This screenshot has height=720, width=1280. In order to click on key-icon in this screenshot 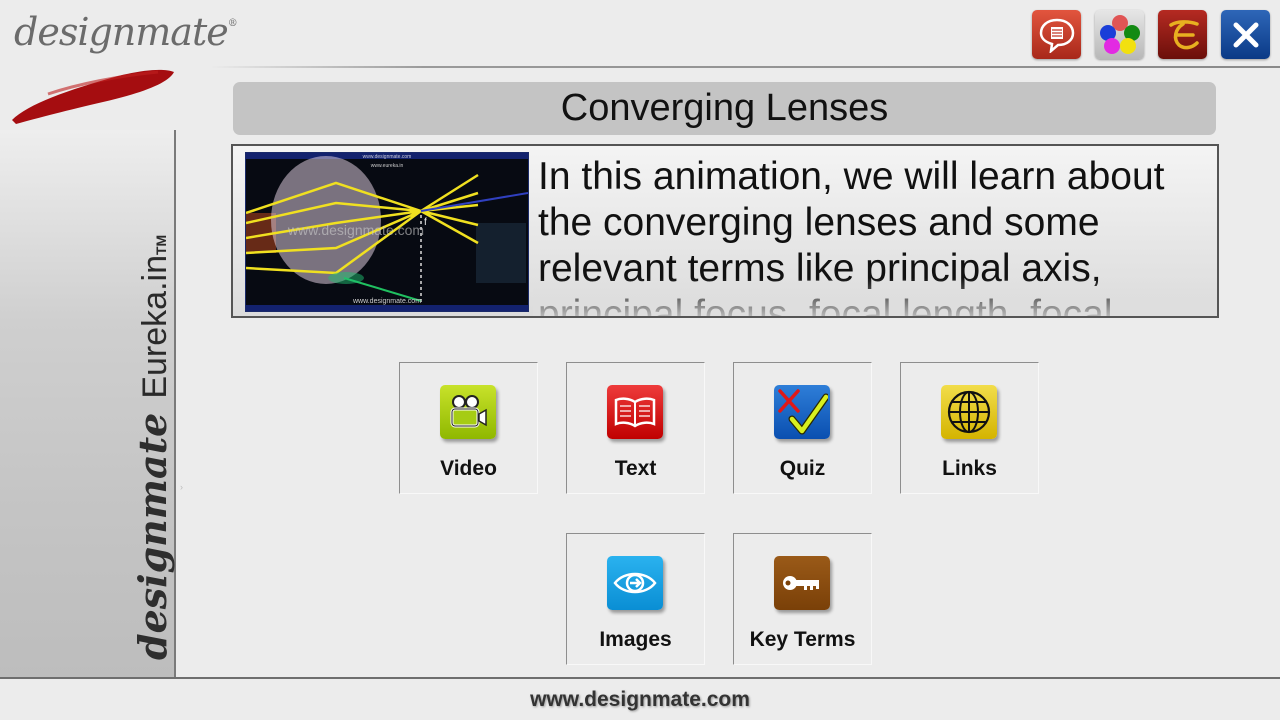, I will do `click(802, 583)`.